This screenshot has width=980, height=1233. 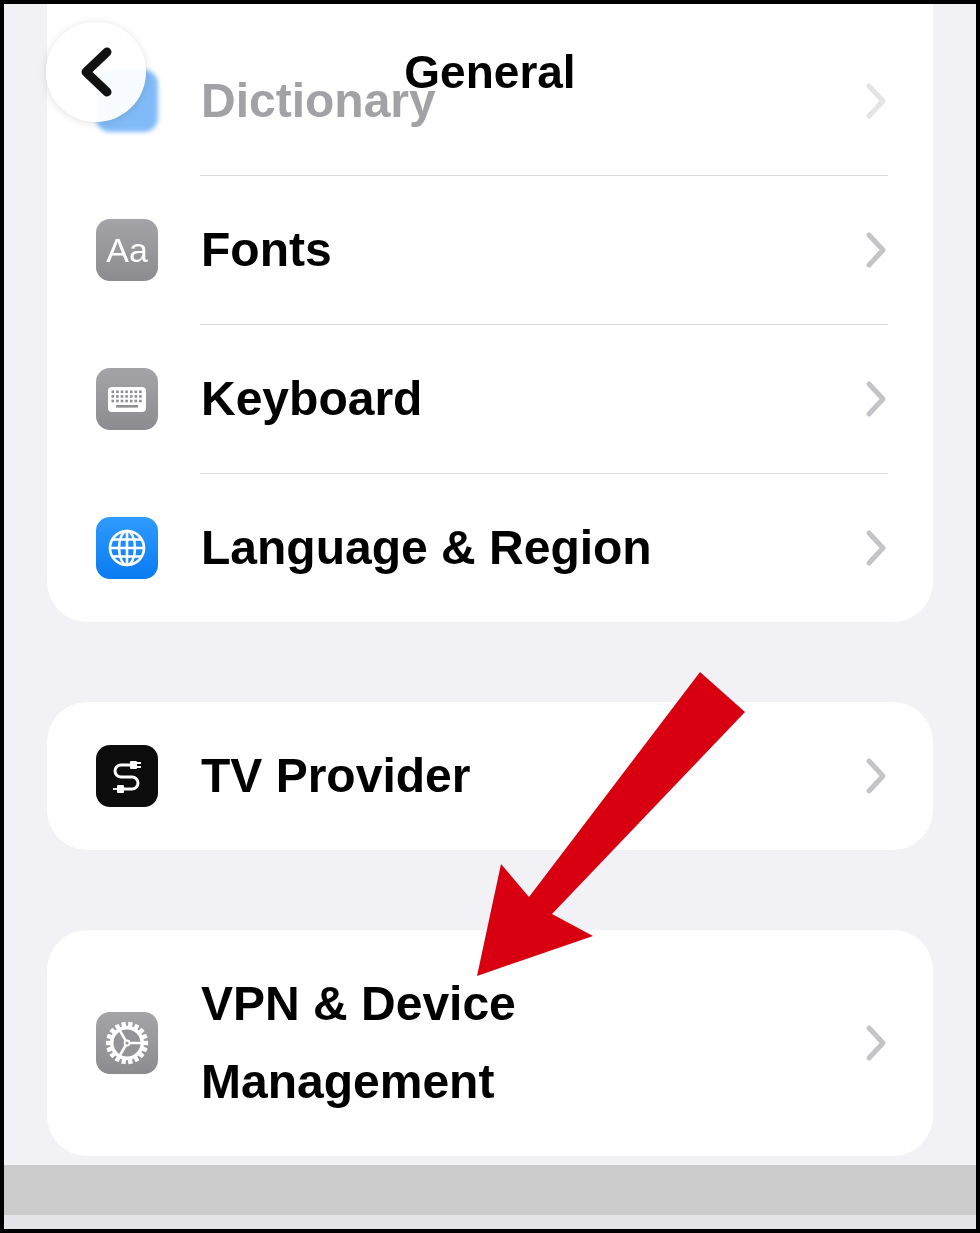 What do you see at coordinates (312, 399) in the screenshot?
I see `row-label: Keyboard` at bounding box center [312, 399].